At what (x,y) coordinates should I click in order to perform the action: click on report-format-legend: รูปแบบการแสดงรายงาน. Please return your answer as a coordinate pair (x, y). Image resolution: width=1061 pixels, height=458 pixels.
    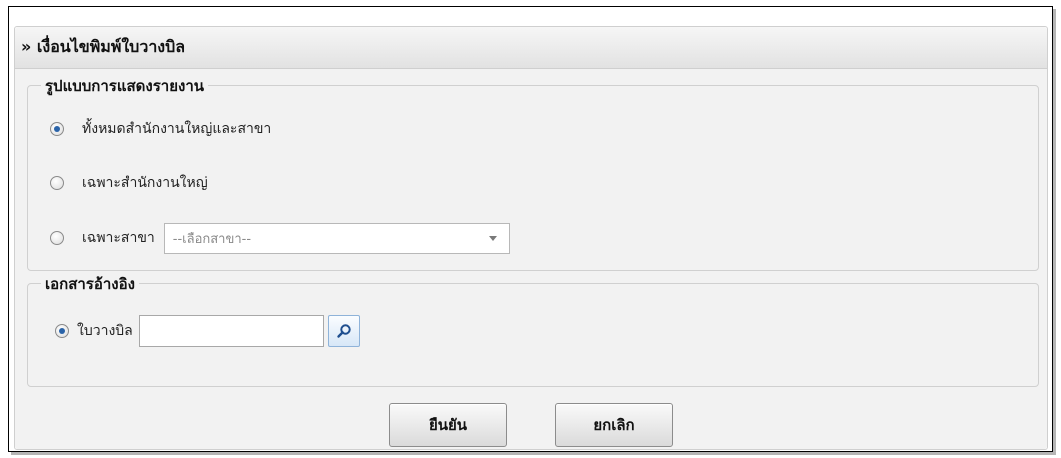
    Looking at the image, I should click on (125, 86).